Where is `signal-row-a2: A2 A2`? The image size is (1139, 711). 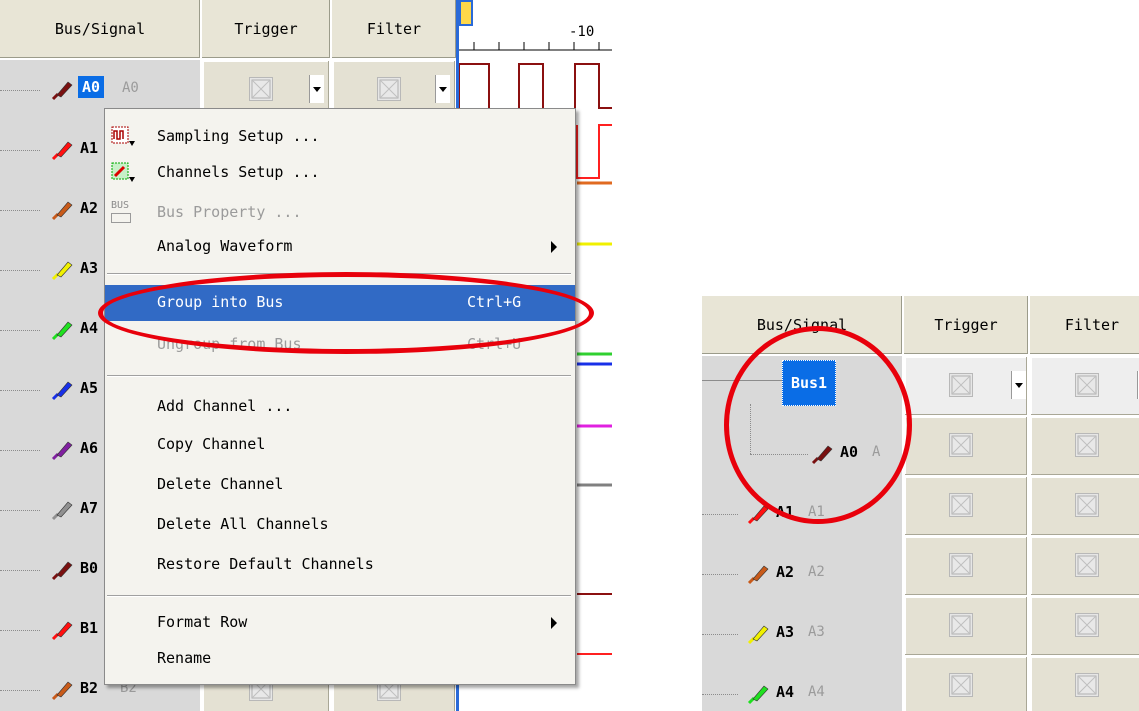 signal-row-a2: A2 A2 is located at coordinates (802, 574).